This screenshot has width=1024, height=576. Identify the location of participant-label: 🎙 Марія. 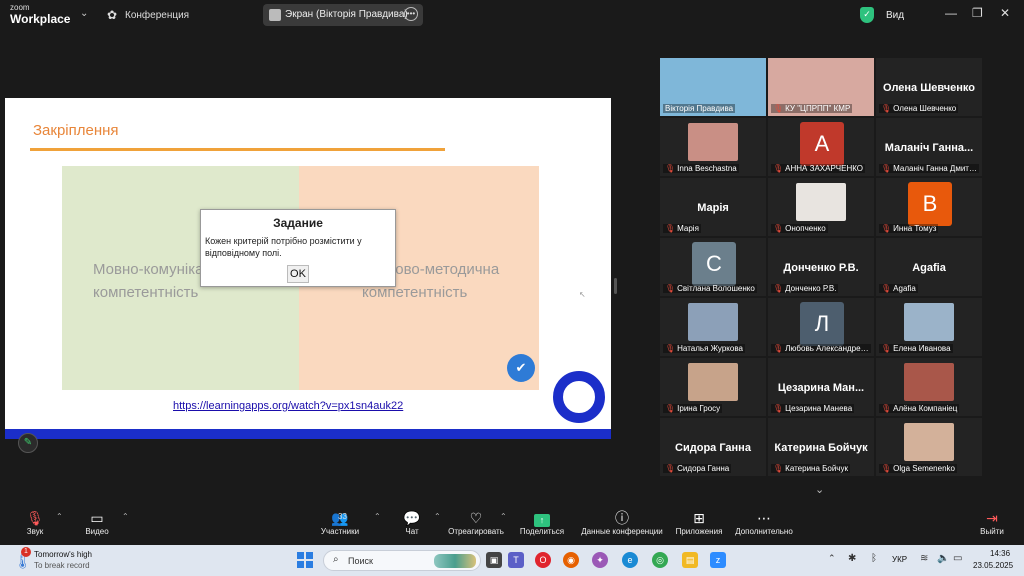
(682, 228).